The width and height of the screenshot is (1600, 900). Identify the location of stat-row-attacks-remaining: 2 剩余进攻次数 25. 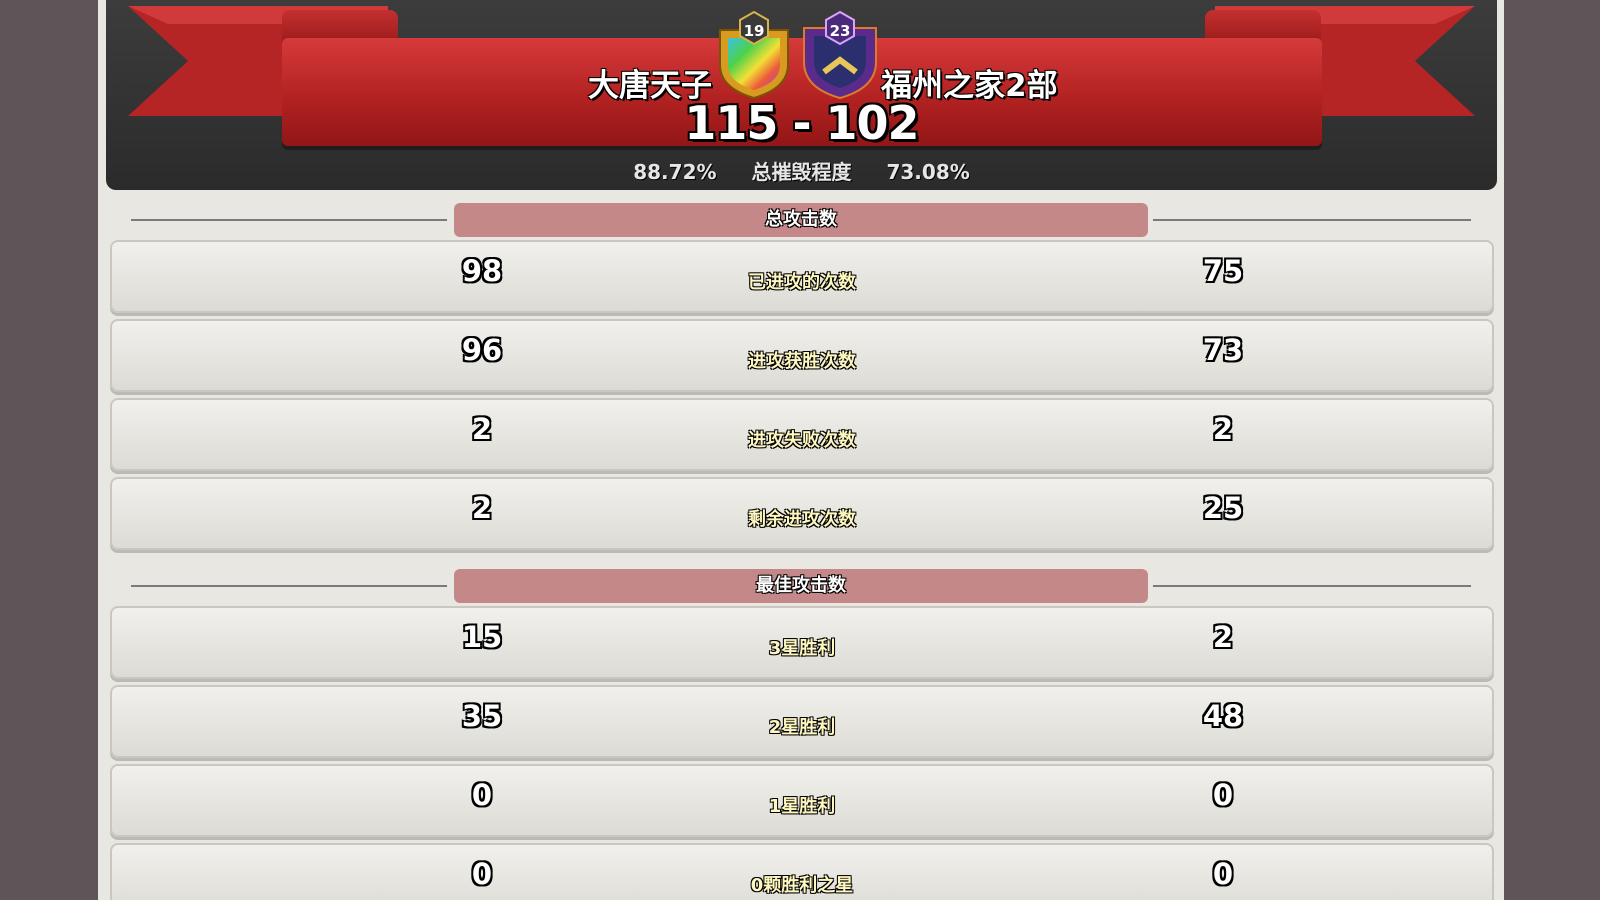
(802, 513).